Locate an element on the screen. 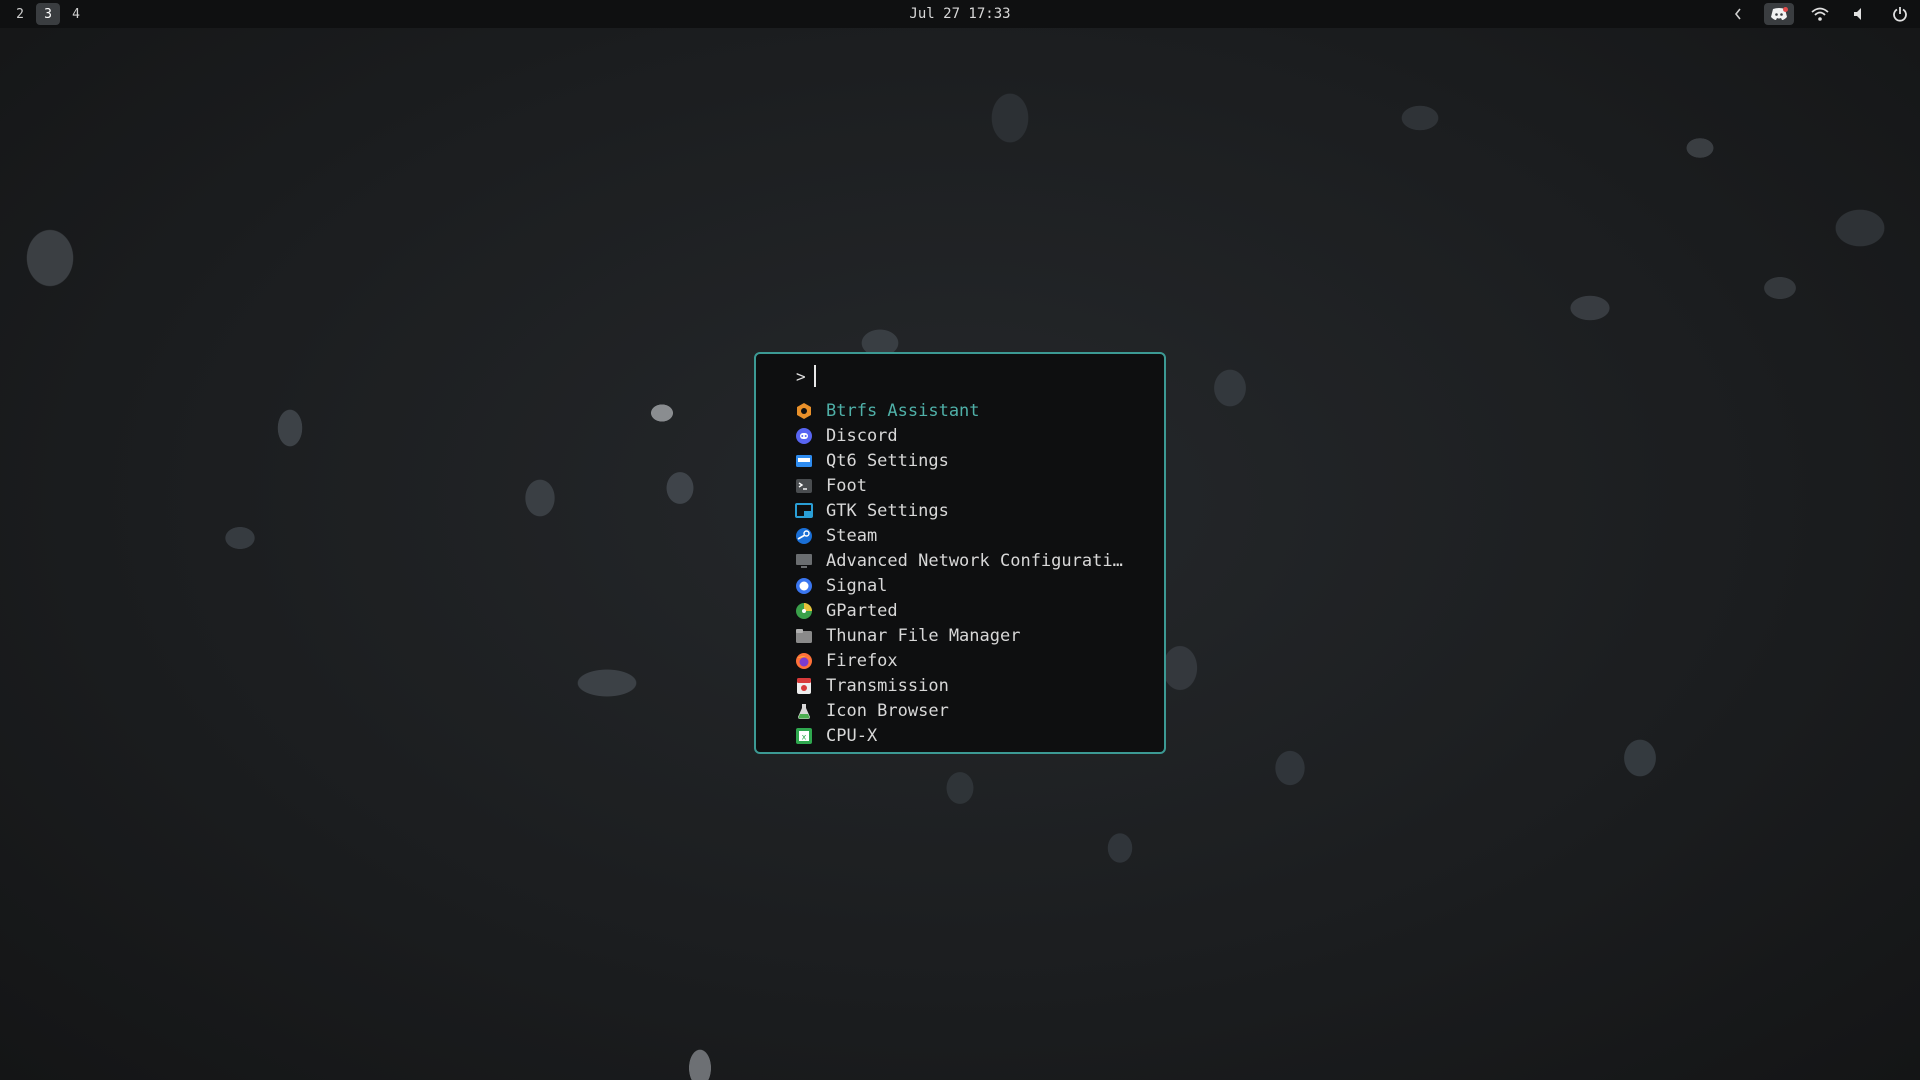  svg-text: x is located at coordinates (804, 736).